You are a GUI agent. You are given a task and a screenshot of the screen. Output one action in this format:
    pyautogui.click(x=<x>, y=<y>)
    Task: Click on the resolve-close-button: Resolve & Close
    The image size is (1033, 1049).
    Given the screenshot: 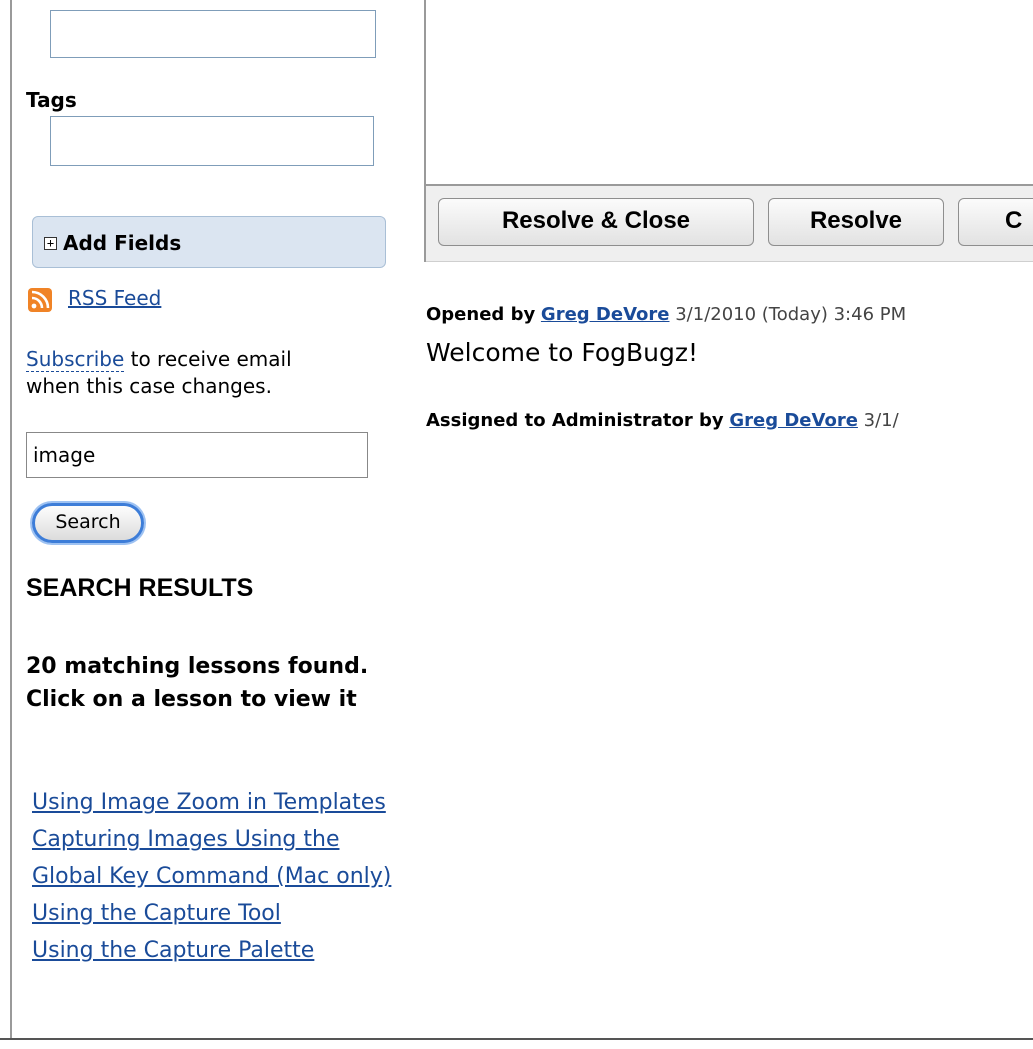 What is the action you would take?
    pyautogui.click(x=596, y=222)
    